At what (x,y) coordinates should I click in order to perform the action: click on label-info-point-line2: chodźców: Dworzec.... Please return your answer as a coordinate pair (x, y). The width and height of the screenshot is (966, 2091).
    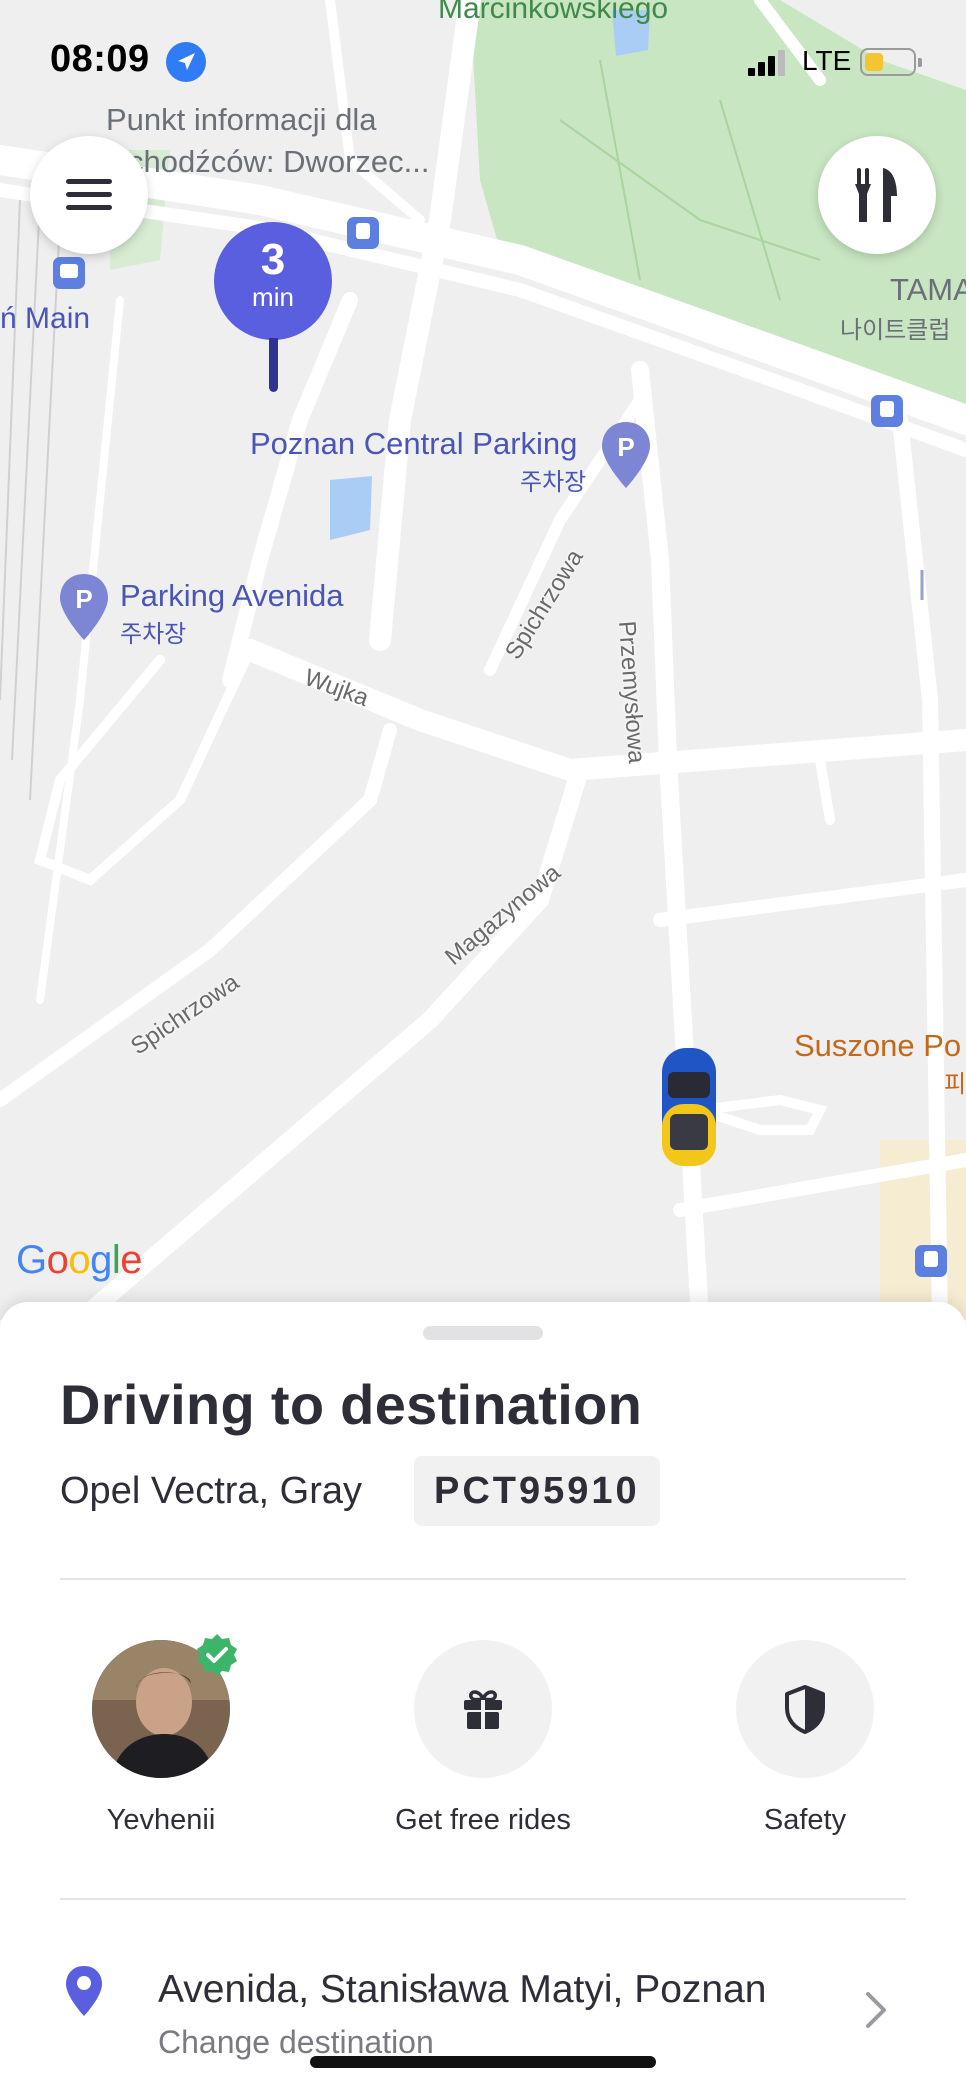
    Looking at the image, I should click on (279, 161).